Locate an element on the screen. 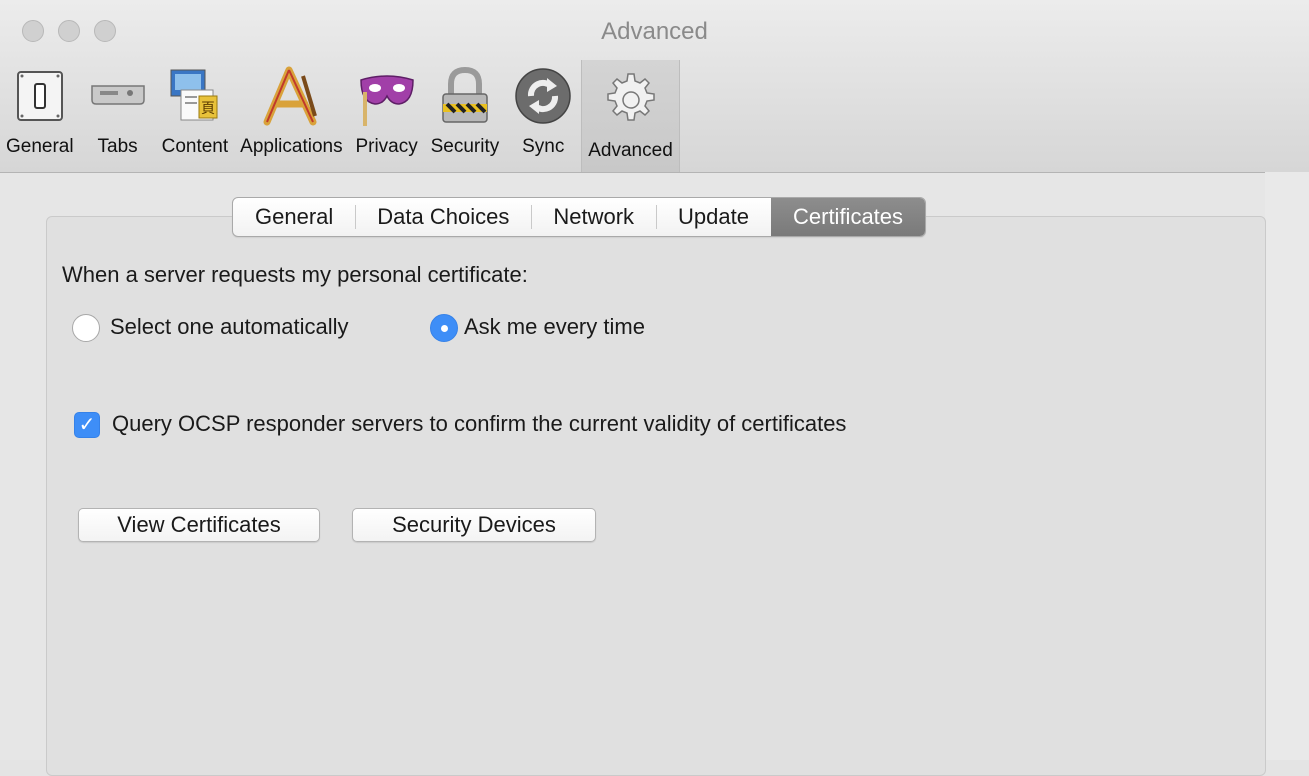 The image size is (1309, 776). toolbar-security-label: Security is located at coordinates (465, 146).